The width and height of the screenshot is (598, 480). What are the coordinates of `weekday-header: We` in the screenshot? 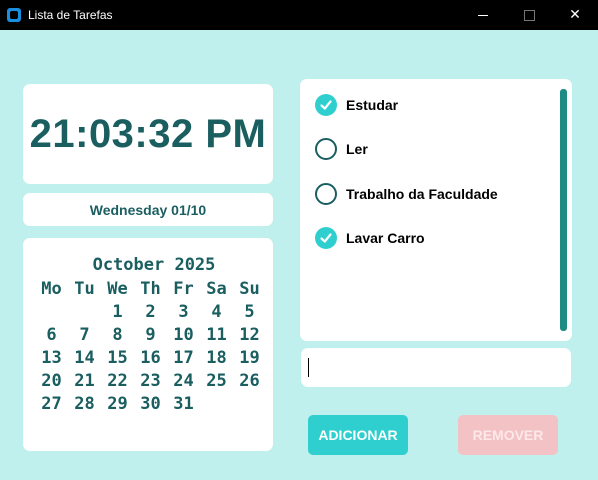 It's located at (117, 289).